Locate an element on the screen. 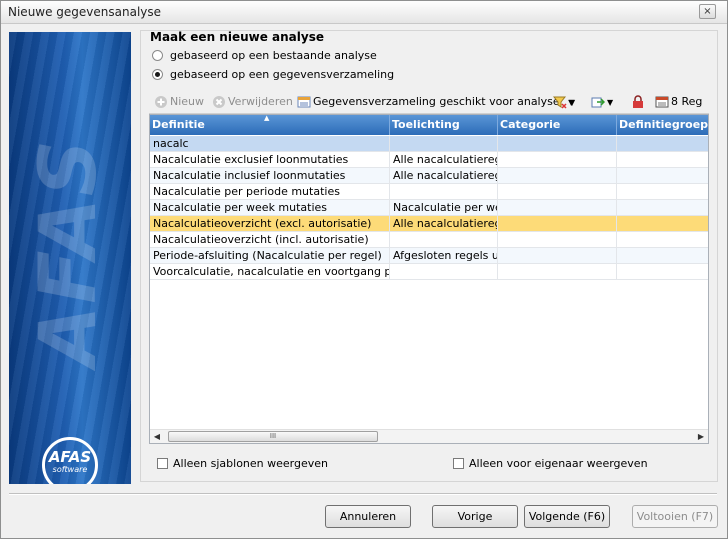 The image size is (728, 539). filter-row: nacalc is located at coordinates (429, 144).